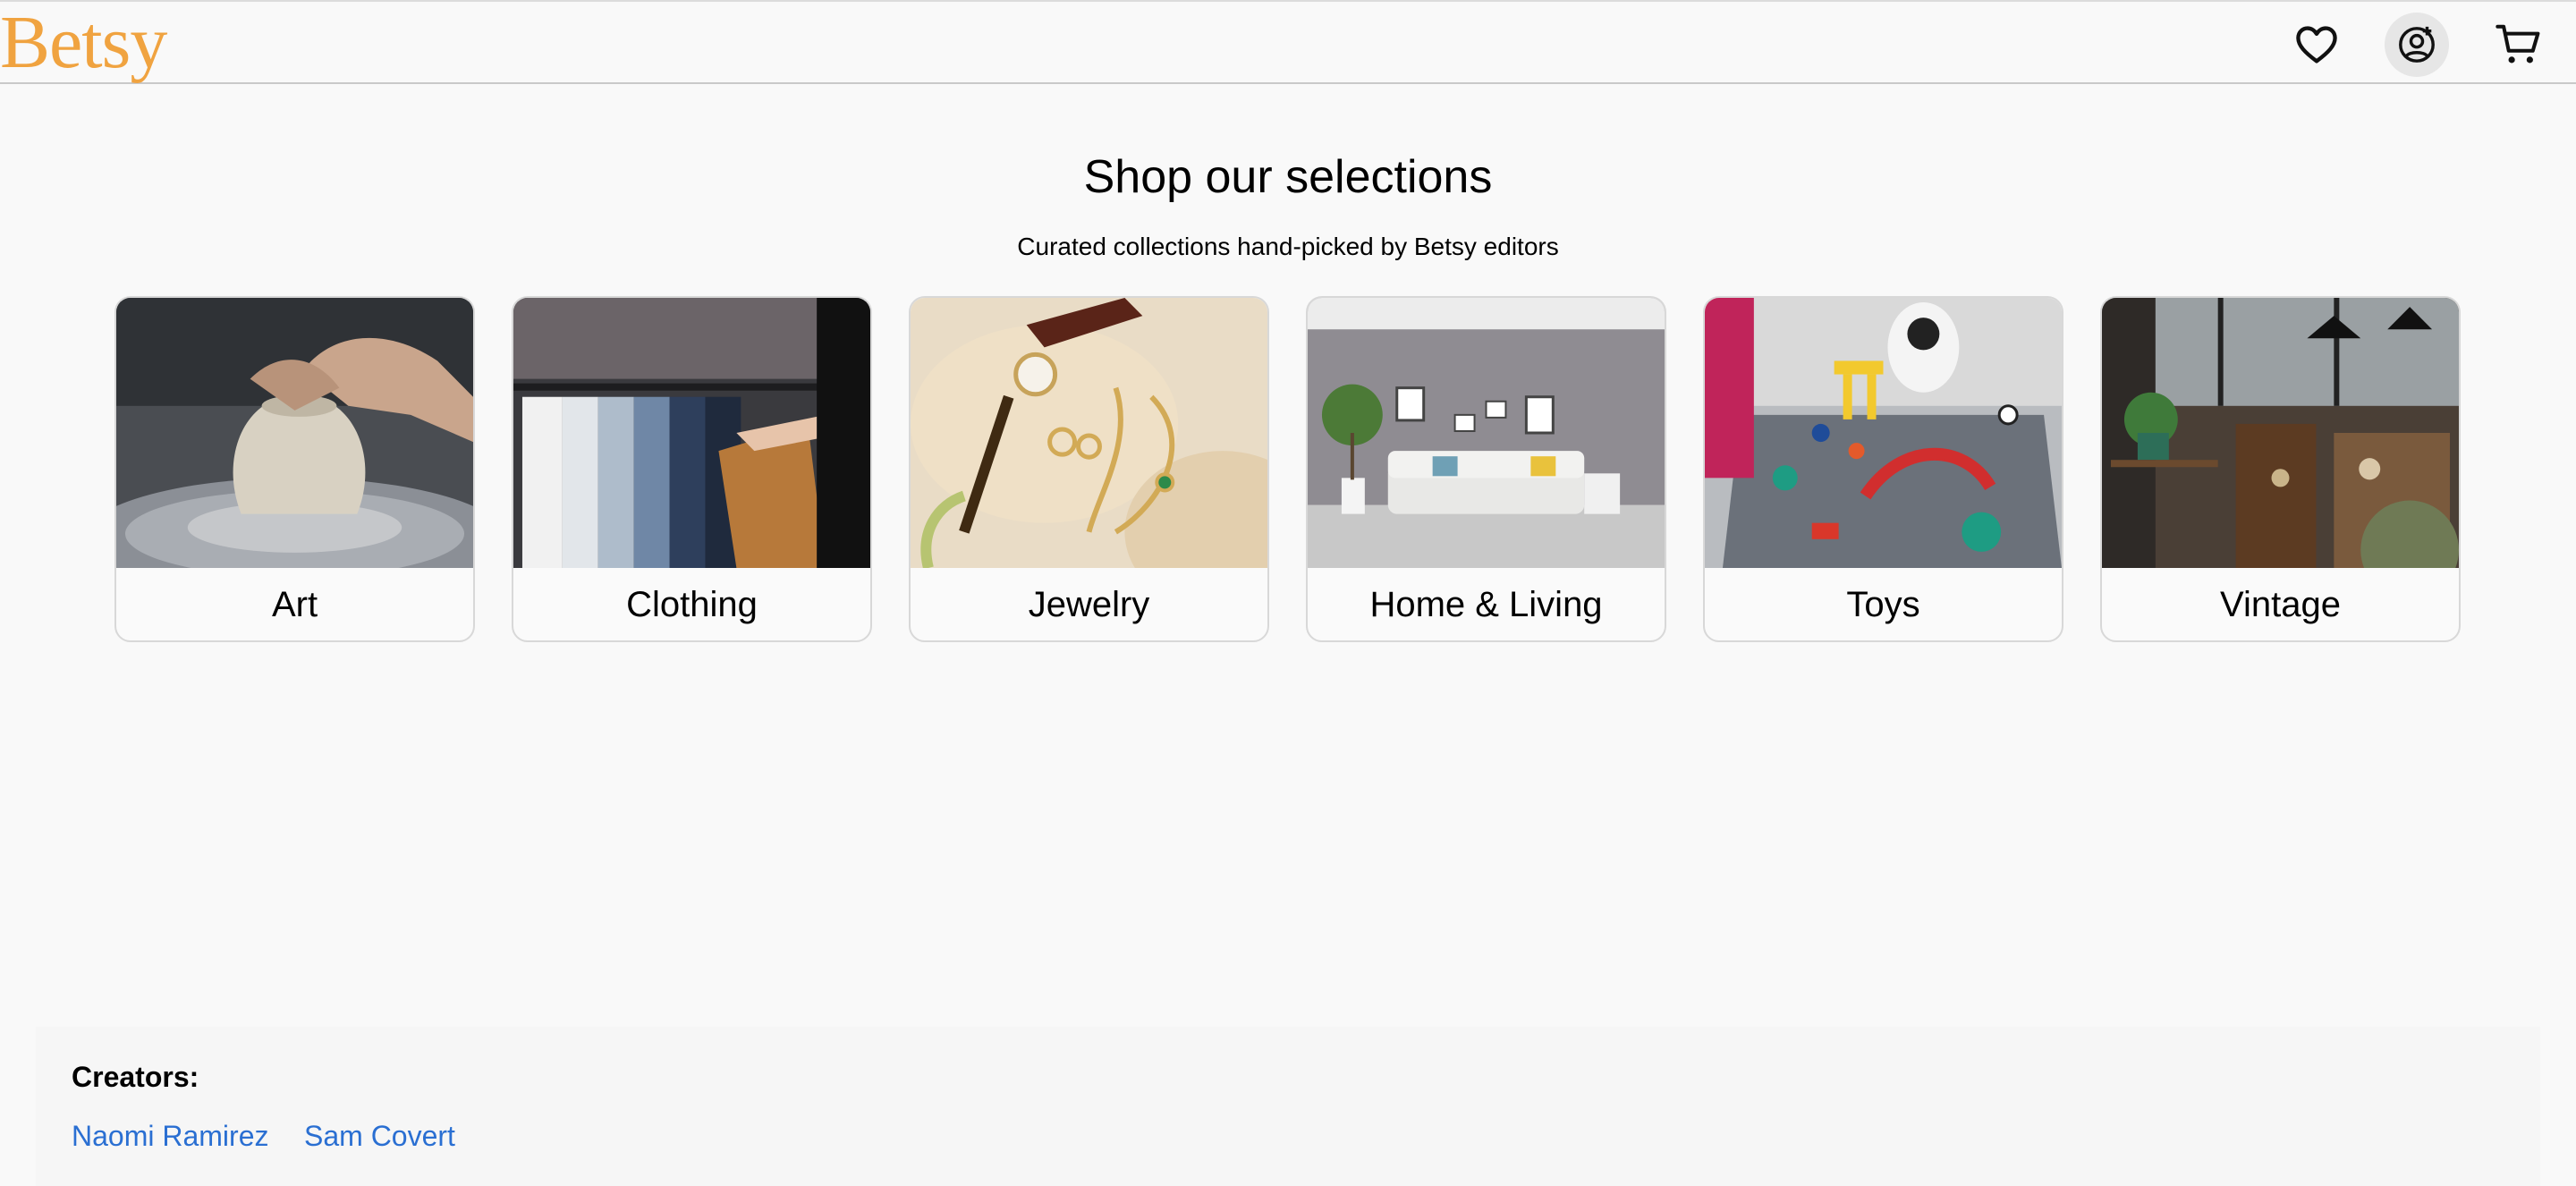  I want to click on heart-icon, so click(2316, 45).